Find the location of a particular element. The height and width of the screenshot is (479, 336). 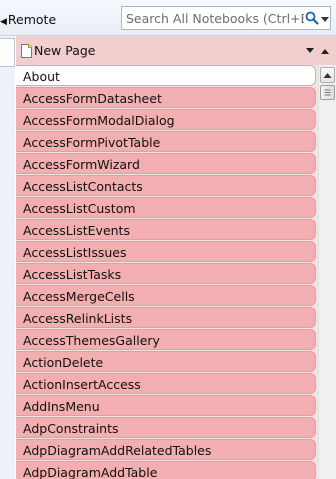

search-icon is located at coordinates (312, 18).